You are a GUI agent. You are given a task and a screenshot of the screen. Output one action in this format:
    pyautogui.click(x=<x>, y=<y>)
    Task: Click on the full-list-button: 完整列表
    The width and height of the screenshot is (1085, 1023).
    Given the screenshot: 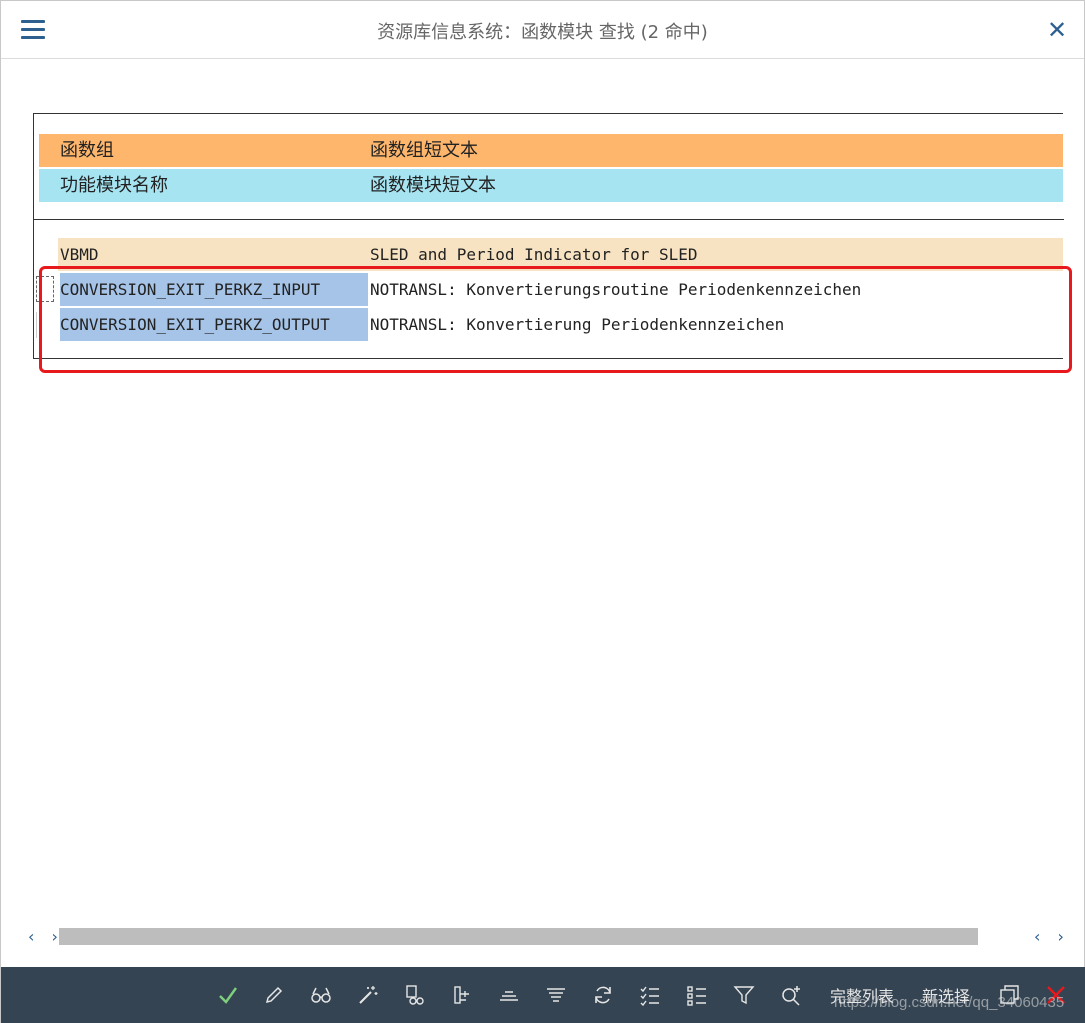 What is the action you would take?
    pyautogui.click(x=862, y=995)
    